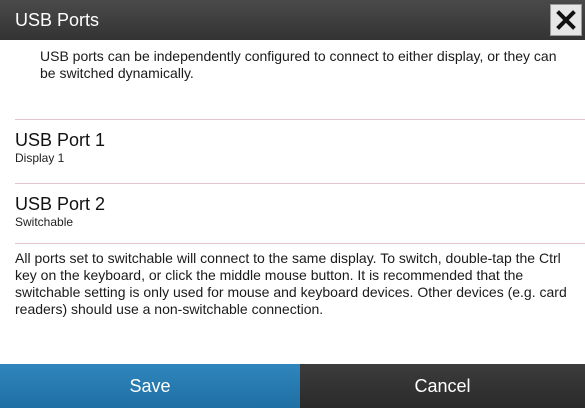 The image size is (585, 408). I want to click on usb-port-2-row: USB Port 2 Switchable, so click(292, 212).